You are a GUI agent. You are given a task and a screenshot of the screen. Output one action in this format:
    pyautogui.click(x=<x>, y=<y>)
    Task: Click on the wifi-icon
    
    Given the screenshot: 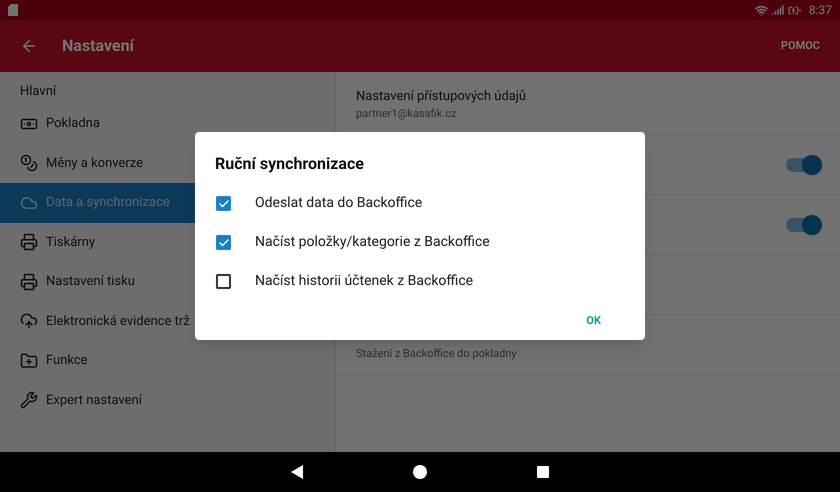 What is the action you would take?
    pyautogui.click(x=761, y=10)
    